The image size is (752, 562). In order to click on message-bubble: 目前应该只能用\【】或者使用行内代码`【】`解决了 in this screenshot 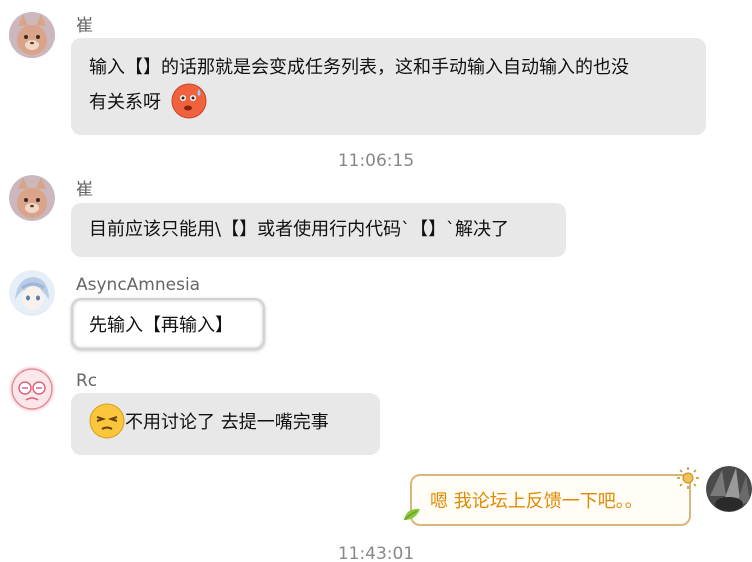, I will do `click(318, 230)`.